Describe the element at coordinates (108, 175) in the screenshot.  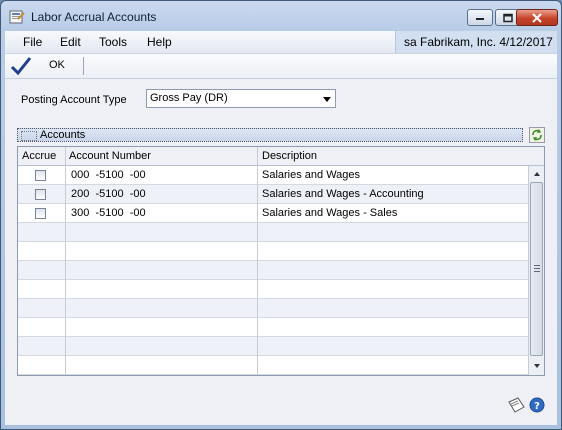
I see `account-number-cell: 000 -5100 -00` at that location.